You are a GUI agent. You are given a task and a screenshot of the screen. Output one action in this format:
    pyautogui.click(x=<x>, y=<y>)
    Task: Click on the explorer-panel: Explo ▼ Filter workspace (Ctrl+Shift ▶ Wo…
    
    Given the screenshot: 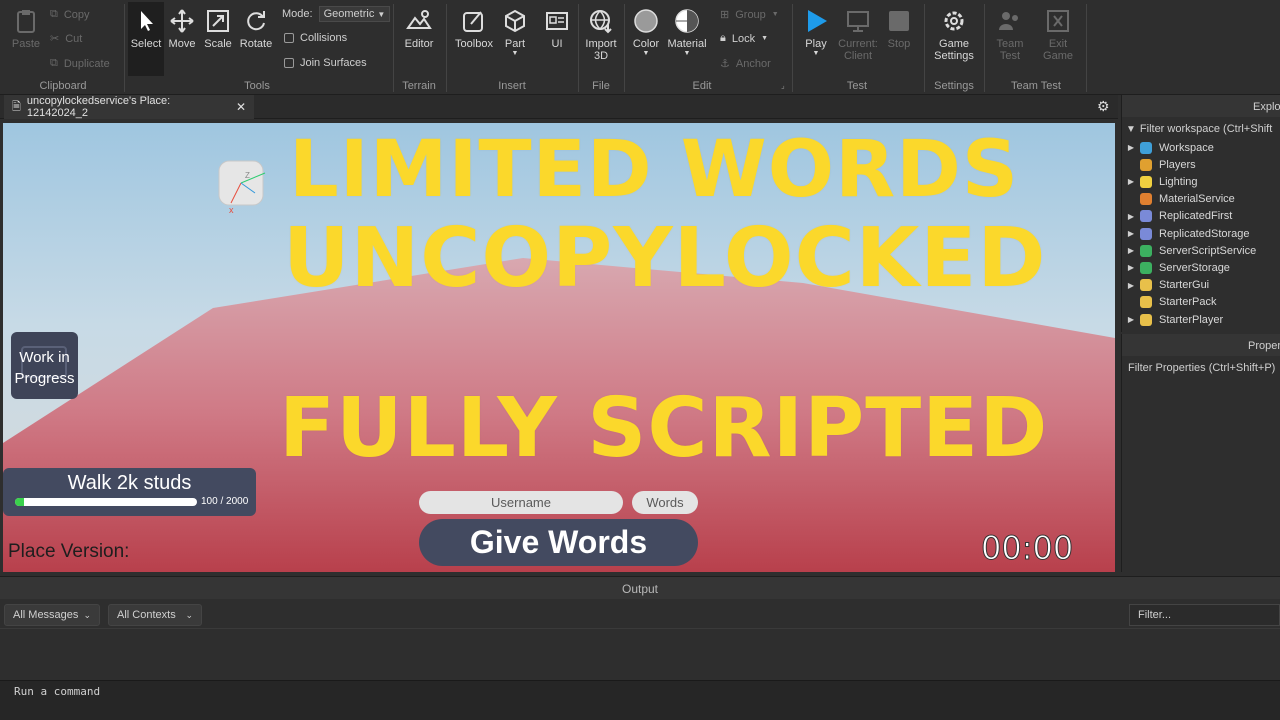 What is the action you would take?
    pyautogui.click(x=1200, y=213)
    